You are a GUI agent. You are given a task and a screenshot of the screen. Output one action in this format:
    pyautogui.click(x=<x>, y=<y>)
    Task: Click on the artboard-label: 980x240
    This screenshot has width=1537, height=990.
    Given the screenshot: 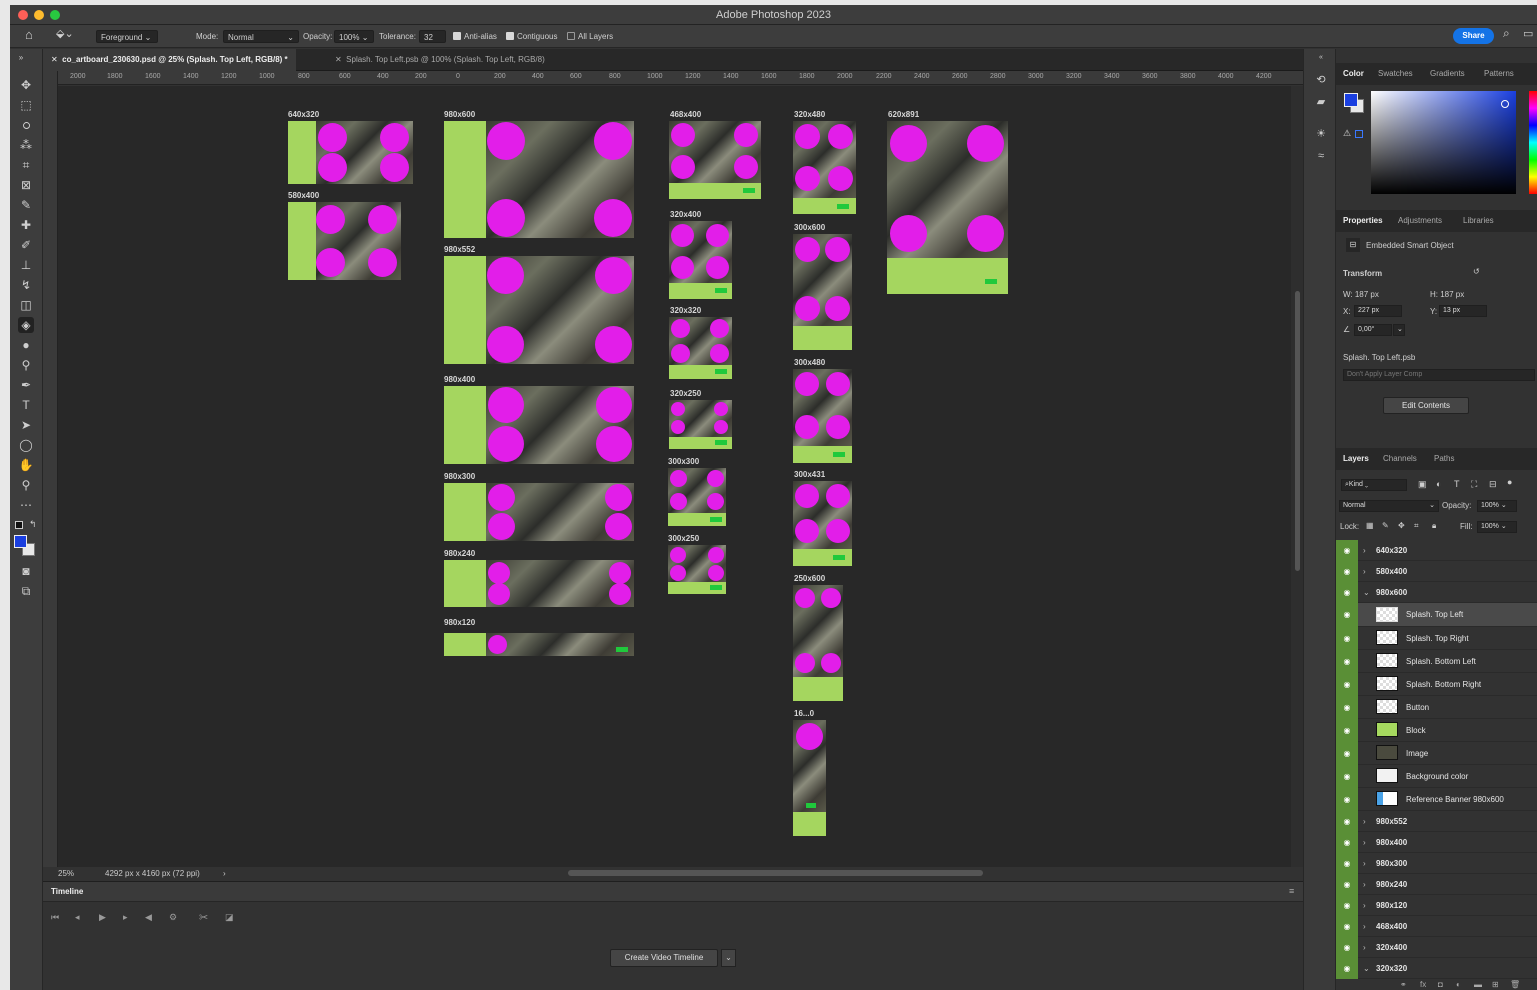 What is the action you would take?
    pyautogui.click(x=459, y=553)
    